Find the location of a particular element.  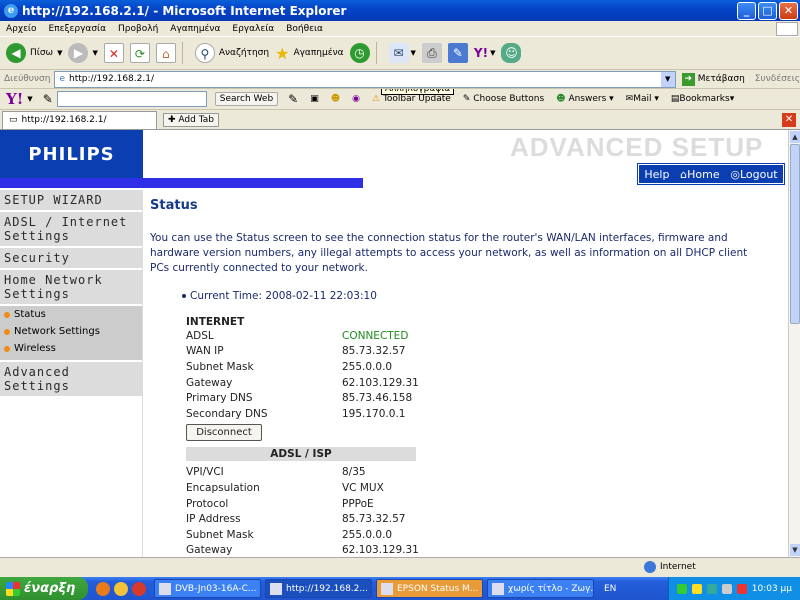

vertical-scrollbar: ▲ ▼ is located at coordinates (794, 343).